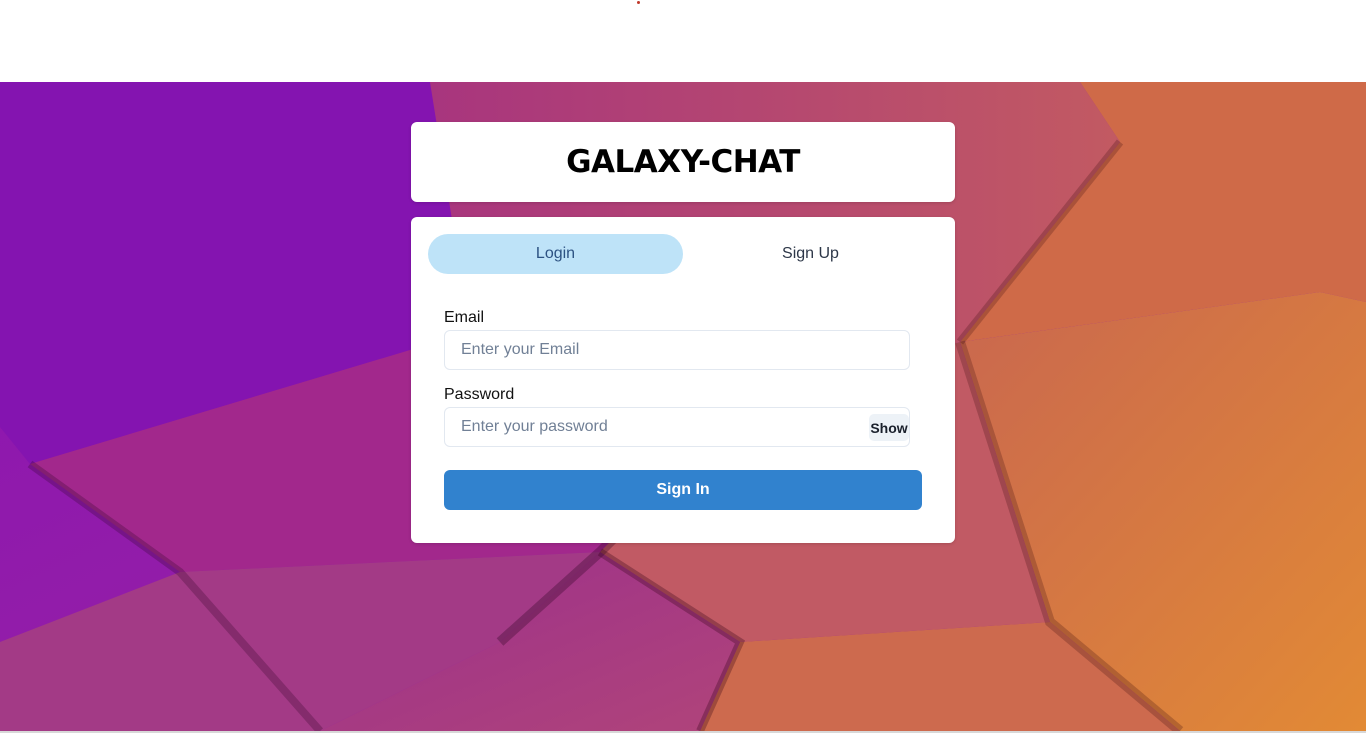 Image resolution: width=1366 pixels, height=733 pixels. Describe the element at coordinates (683, 41) in the screenshot. I see `top-bar` at that location.